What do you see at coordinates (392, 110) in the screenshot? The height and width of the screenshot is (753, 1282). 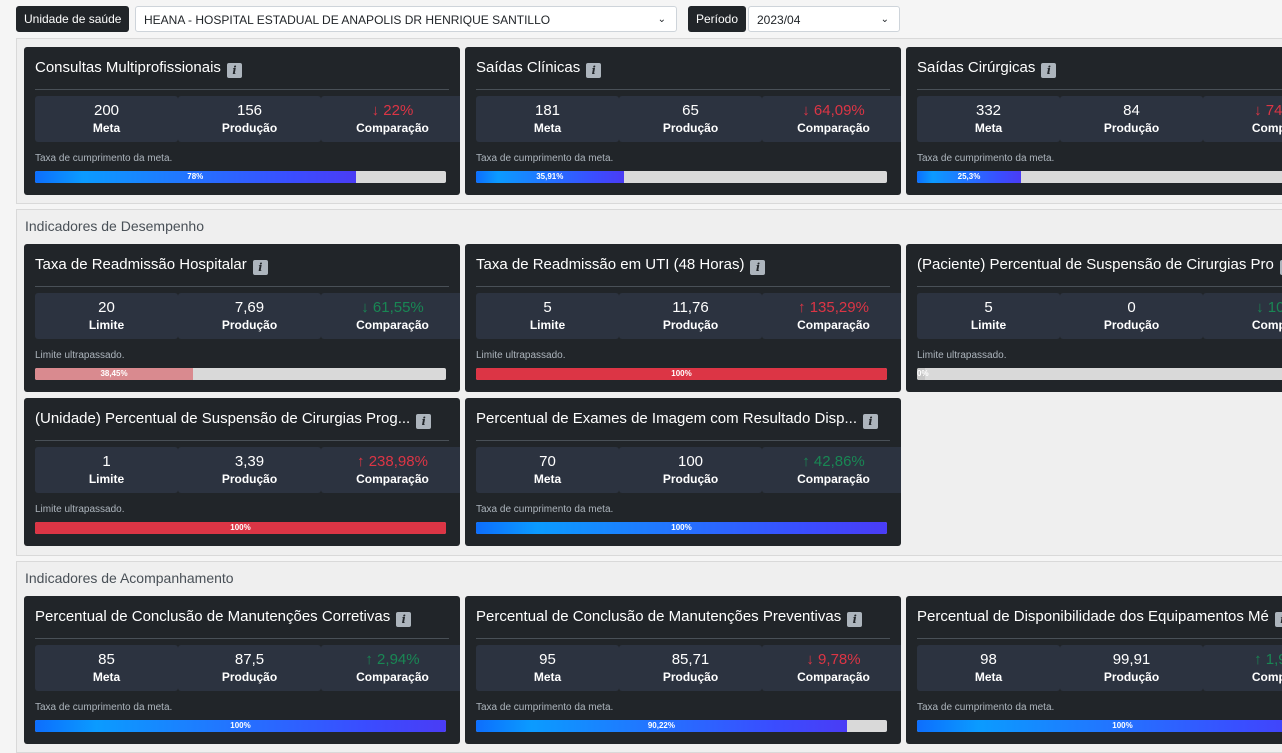 I see `stat-comparison-value: ↓ 22%` at bounding box center [392, 110].